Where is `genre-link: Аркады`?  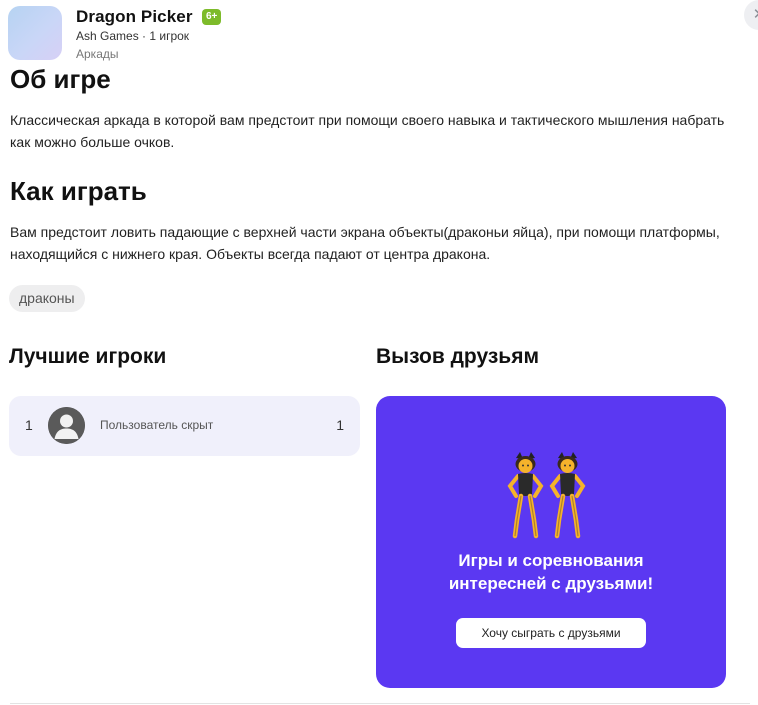
genre-link: Аркады is located at coordinates (97, 54).